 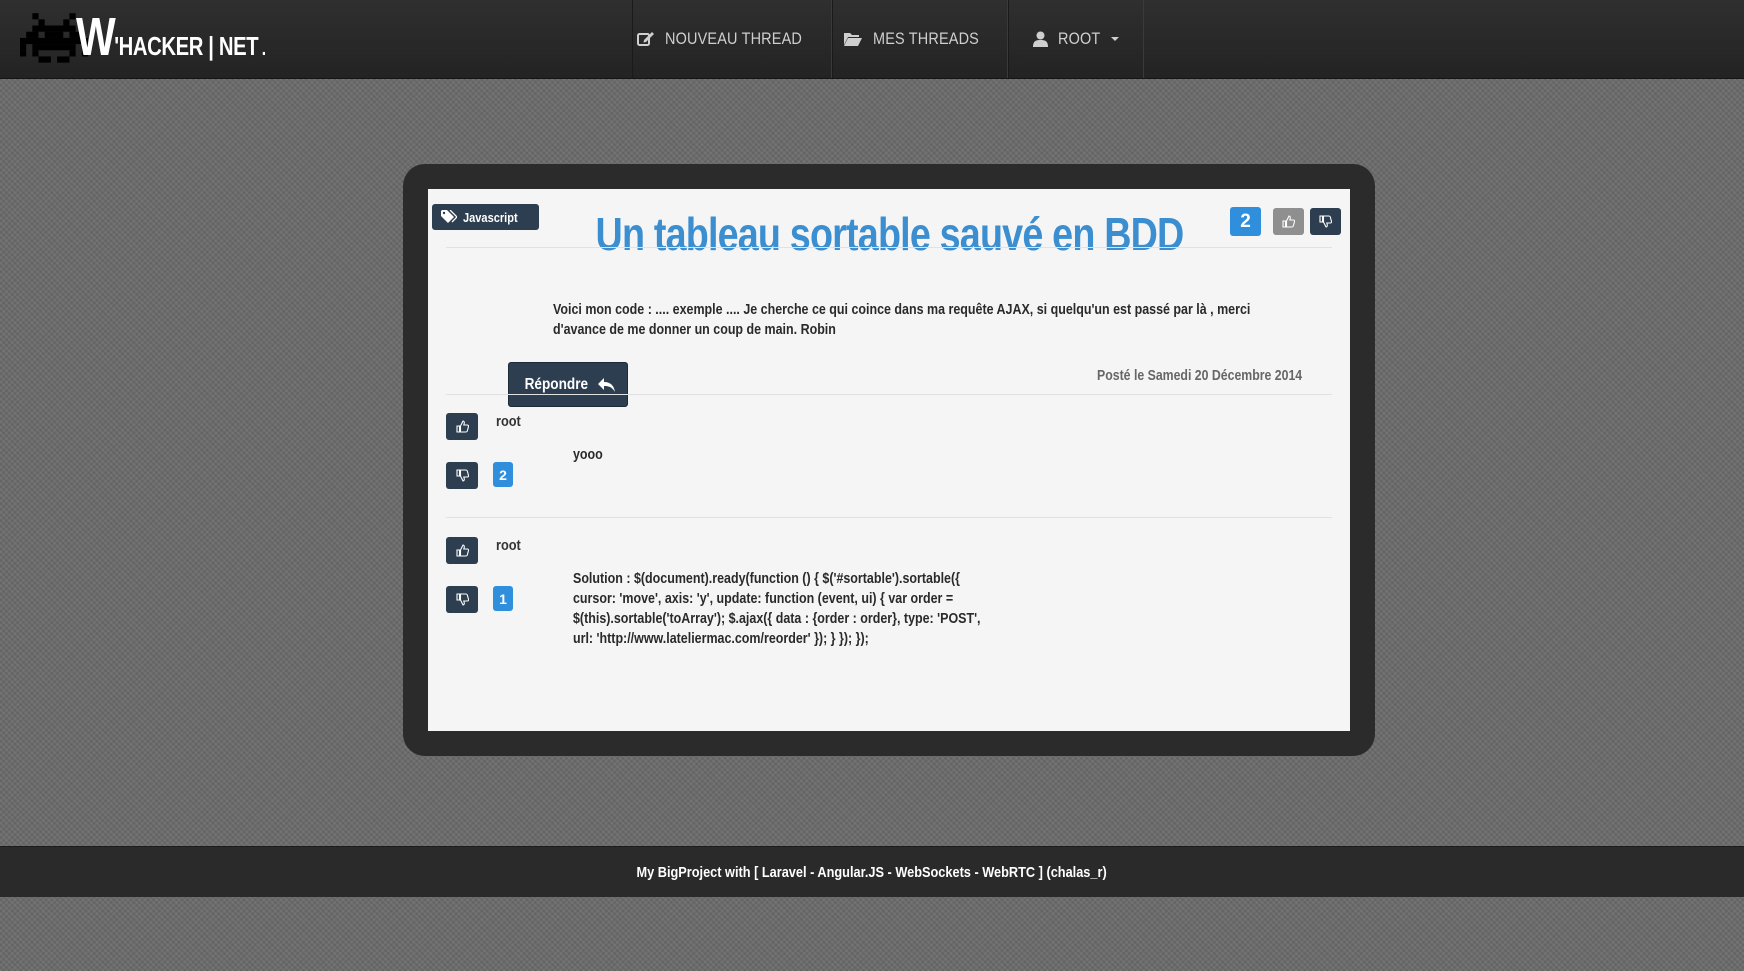 I want to click on folder-open-icon, so click(x=852, y=39).